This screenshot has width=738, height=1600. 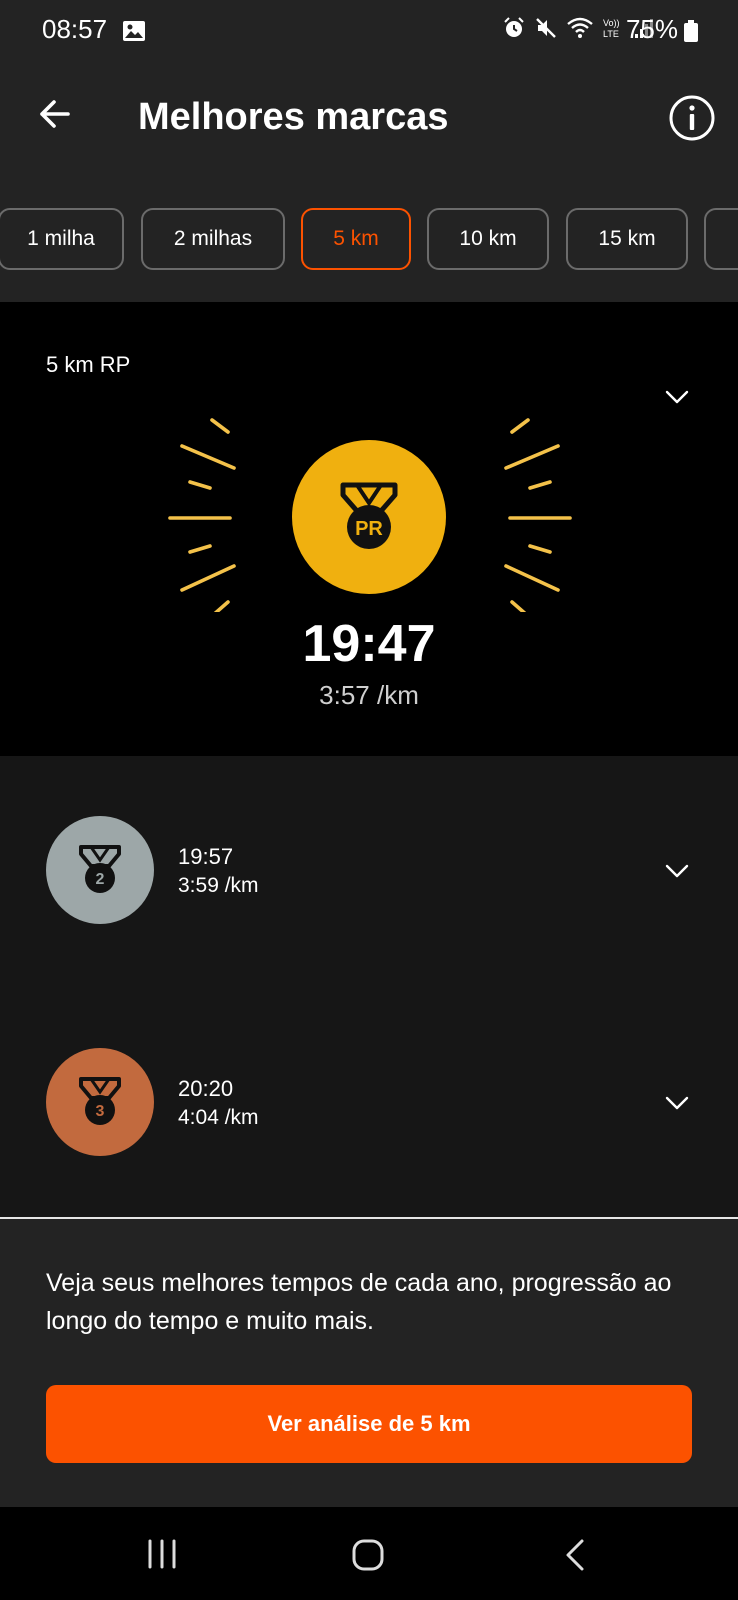 What do you see at coordinates (88, 364) in the screenshot?
I see `pr-label: 5 km RP` at bounding box center [88, 364].